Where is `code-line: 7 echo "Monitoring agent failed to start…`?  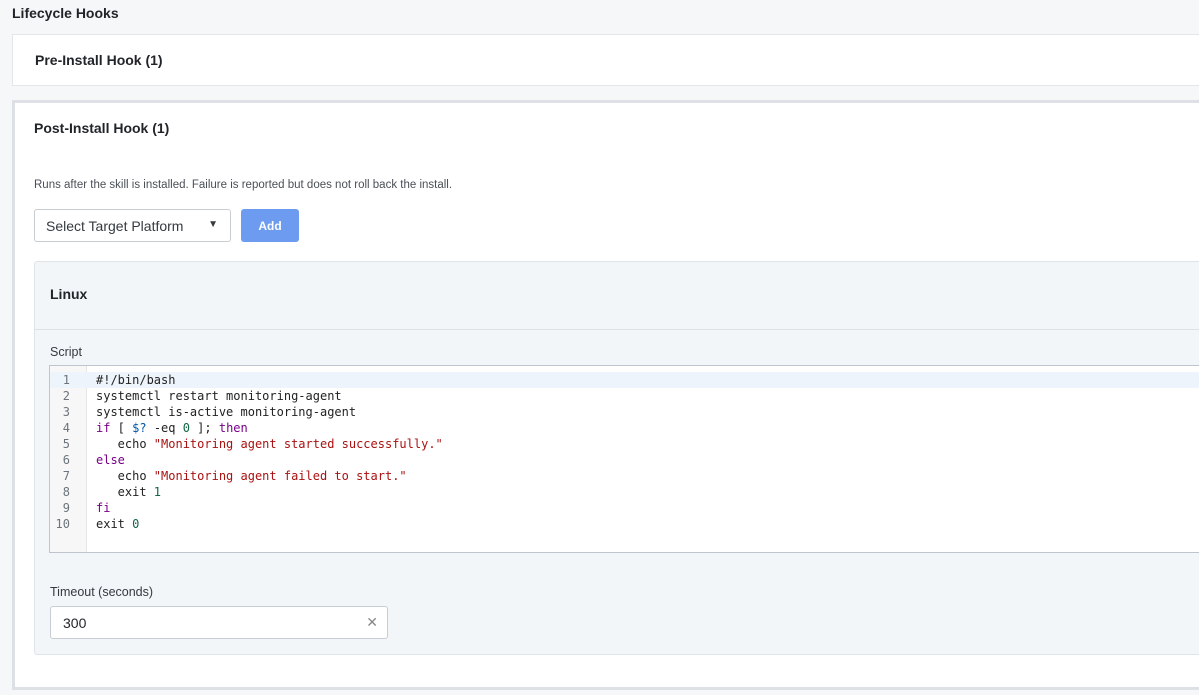
code-line: 7 echo "Monitoring agent failed to start… is located at coordinates (624, 476).